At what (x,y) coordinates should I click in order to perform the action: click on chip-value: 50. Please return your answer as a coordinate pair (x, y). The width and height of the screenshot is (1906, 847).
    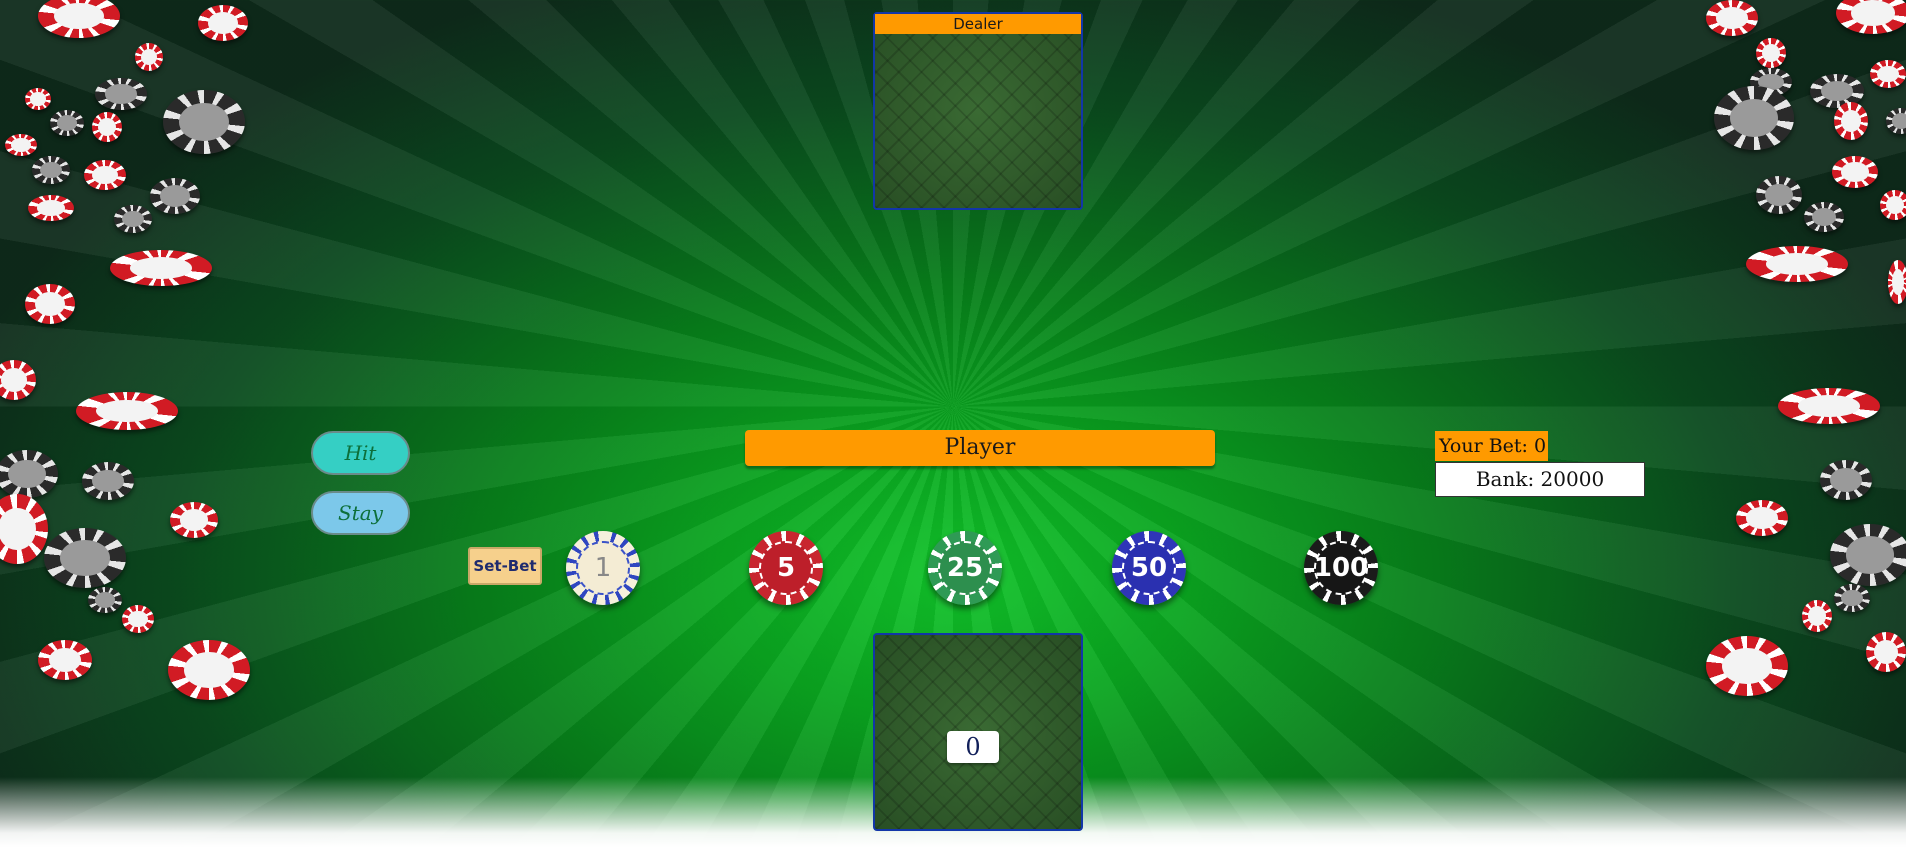
    Looking at the image, I should click on (1149, 568).